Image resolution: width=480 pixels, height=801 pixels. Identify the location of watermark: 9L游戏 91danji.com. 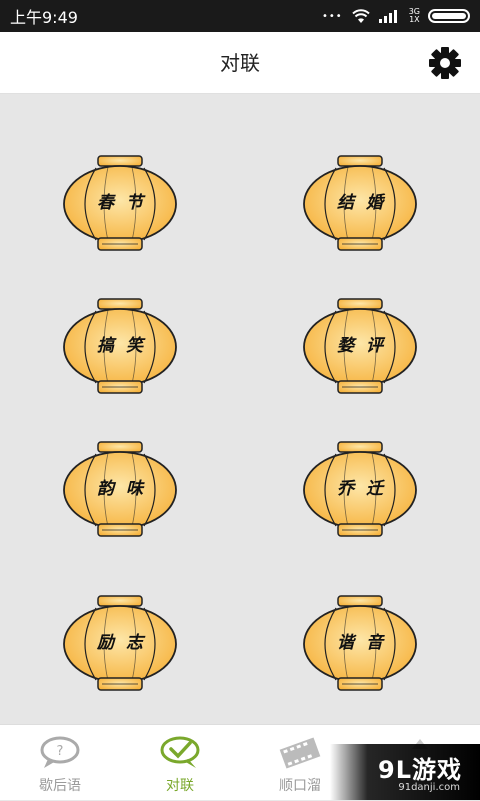
(405, 772).